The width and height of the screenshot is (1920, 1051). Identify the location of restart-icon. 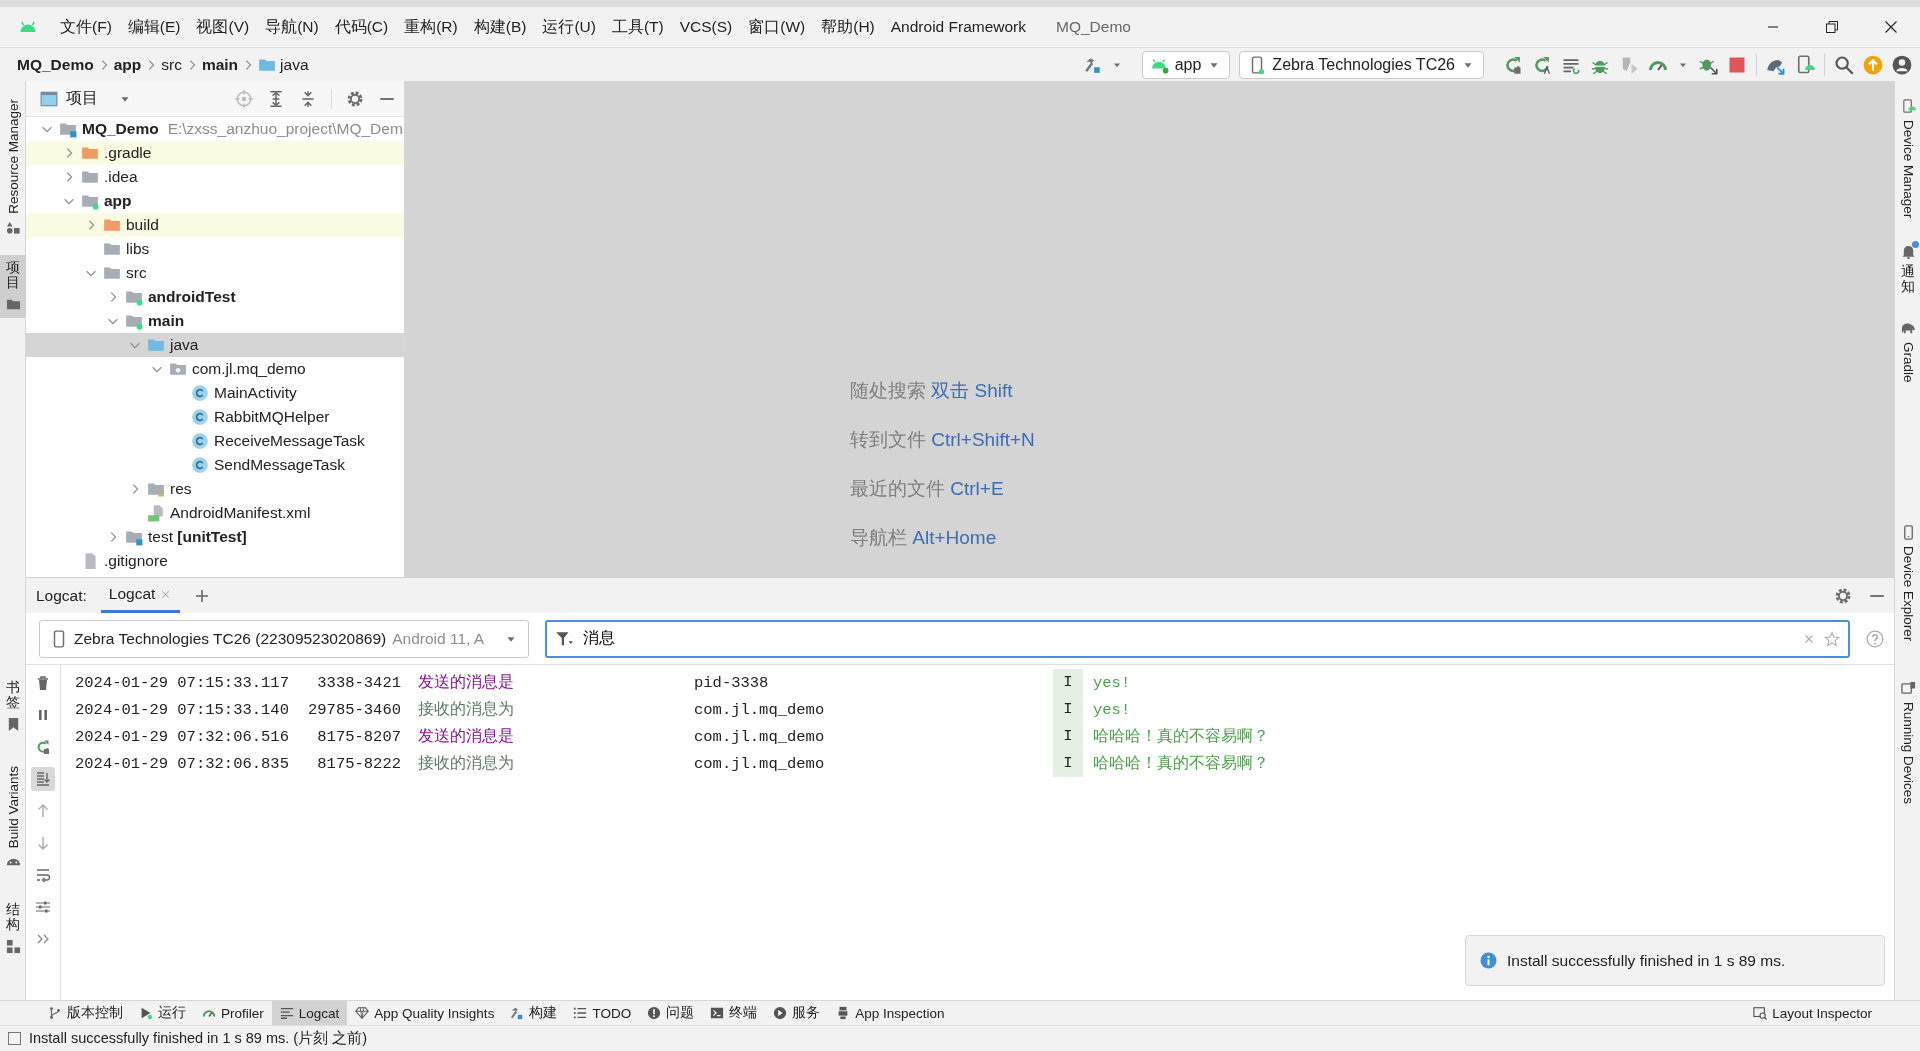
(1542, 64).